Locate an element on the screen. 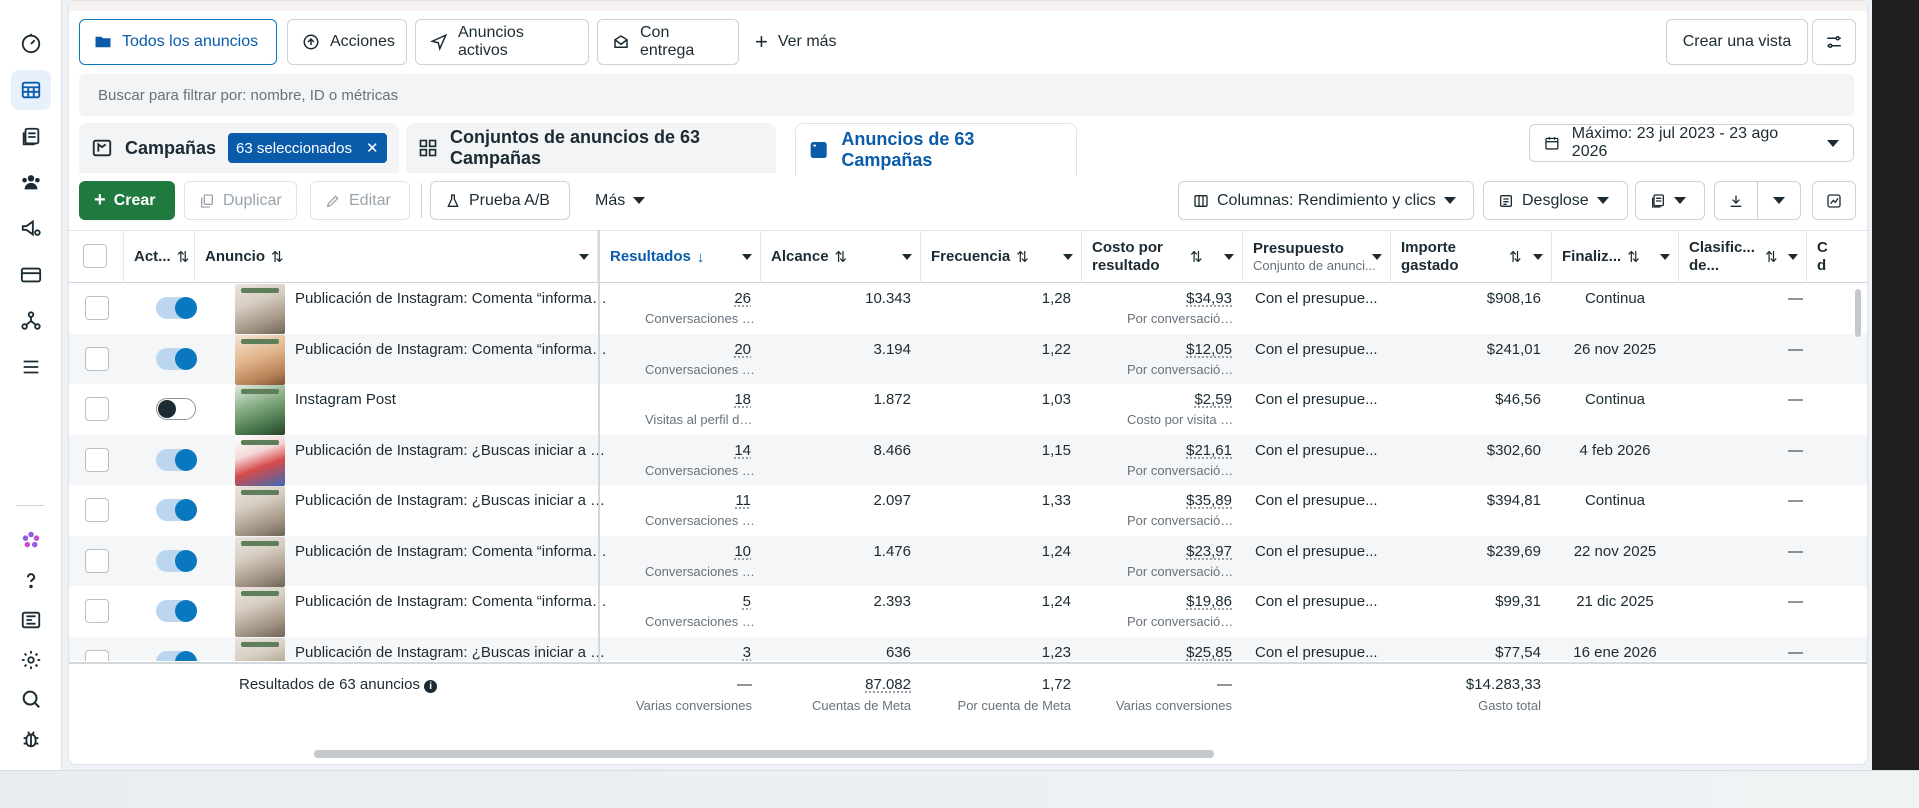 This screenshot has width=1919, height=808. view-actions: Acciones is located at coordinates (347, 42).